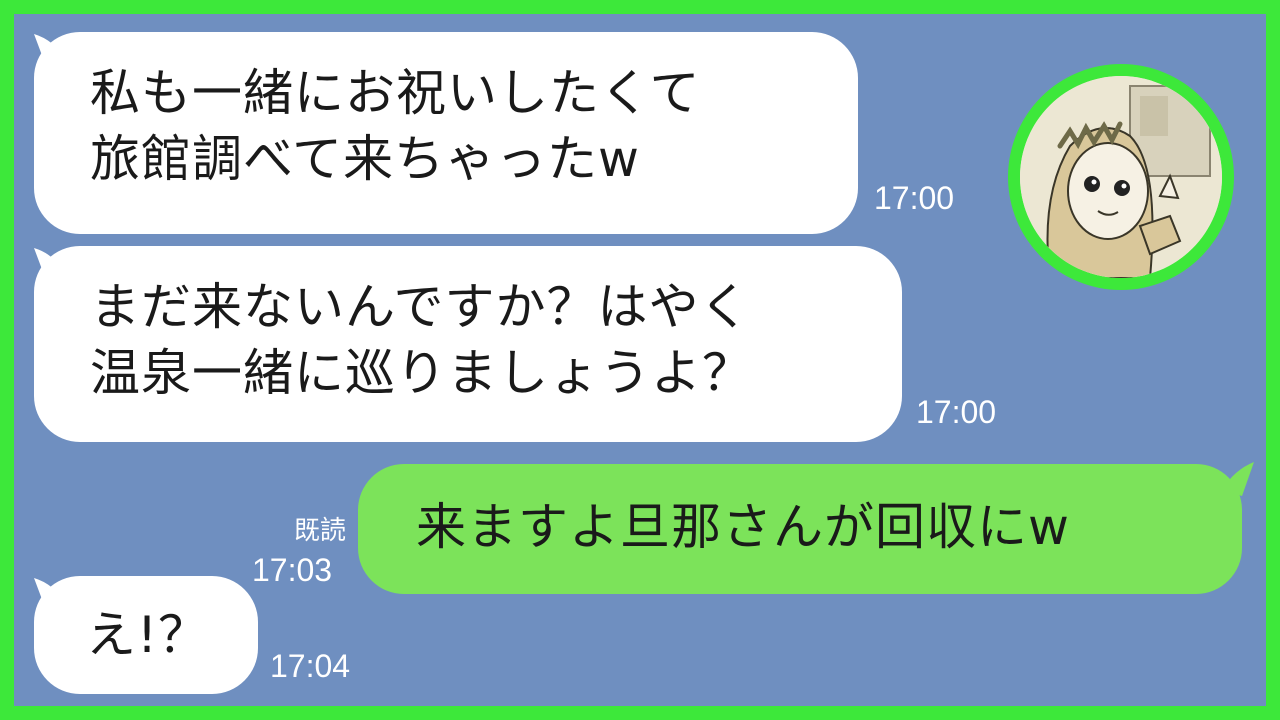 The height and width of the screenshot is (720, 1280). What do you see at coordinates (310, 666) in the screenshot?
I see `message-timestamp: 17:04` at bounding box center [310, 666].